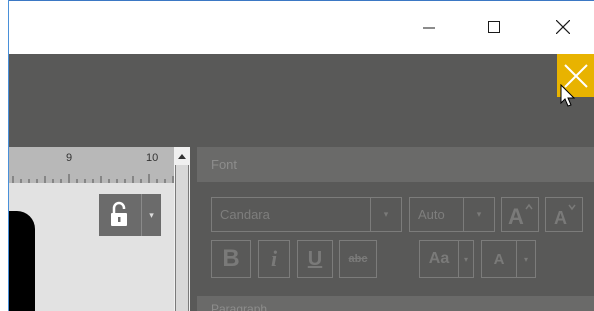 The height and width of the screenshot is (311, 594). I want to click on grow-font-button: A, so click(520, 214).